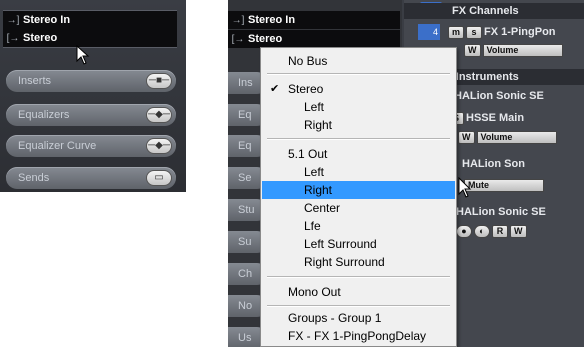 This screenshot has height=347, width=584. I want to click on channel-name: FX 1-PingPon, so click(520, 32).